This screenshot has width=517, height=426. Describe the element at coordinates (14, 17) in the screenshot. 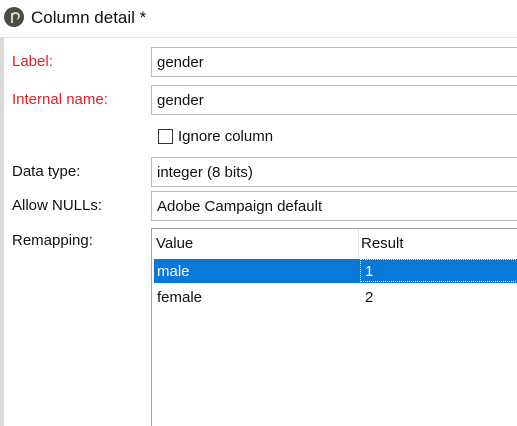

I see `app-logo-icon` at that location.